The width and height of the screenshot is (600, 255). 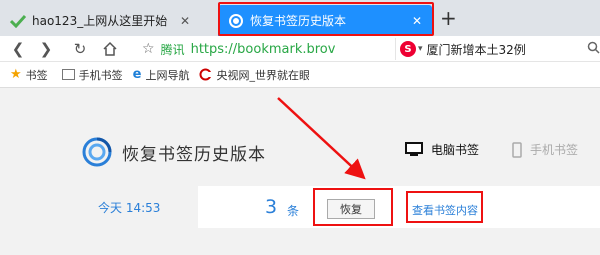 What do you see at coordinates (420, 49) in the screenshot?
I see `chevron-down-icon: ▾` at bounding box center [420, 49].